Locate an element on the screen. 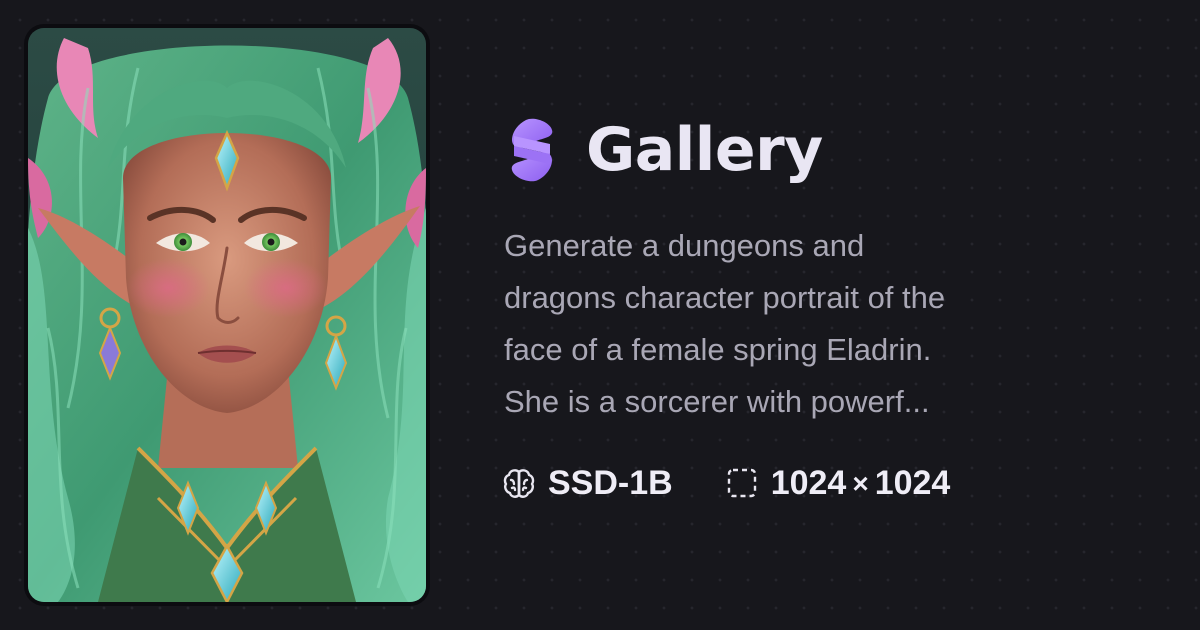 This screenshot has width=1200, height=630. prompt-line: dragons character portrait of the is located at coordinates (725, 297).